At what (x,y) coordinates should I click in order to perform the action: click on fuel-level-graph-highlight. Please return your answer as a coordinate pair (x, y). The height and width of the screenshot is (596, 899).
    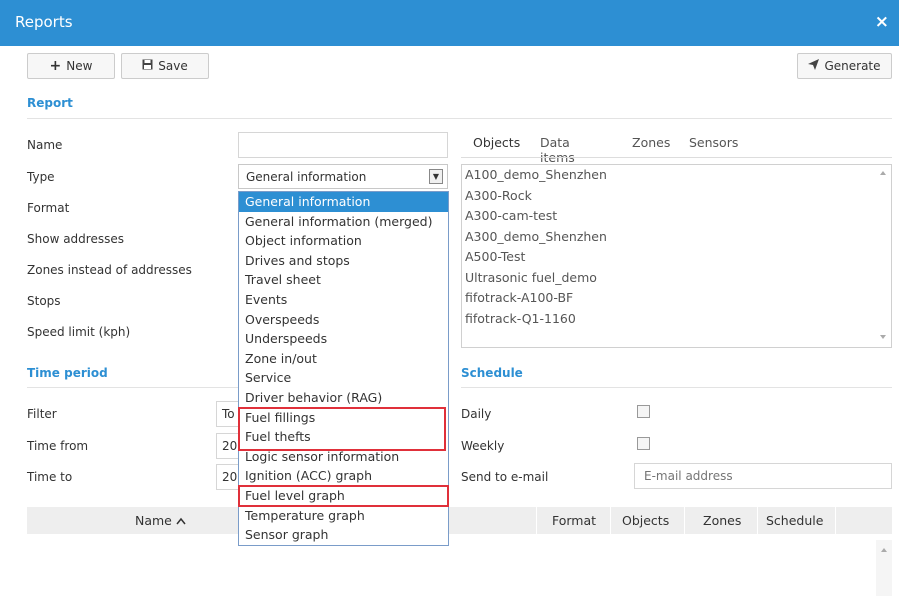
    Looking at the image, I should click on (343, 496).